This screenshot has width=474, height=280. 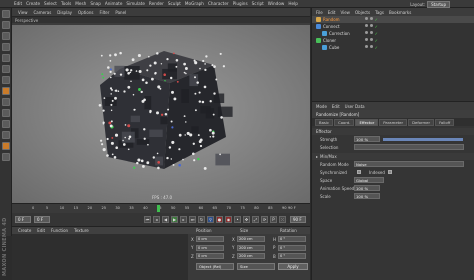 What do you see at coordinates (66, 3) in the screenshot?
I see `menu-tools: Tools` at bounding box center [66, 3].